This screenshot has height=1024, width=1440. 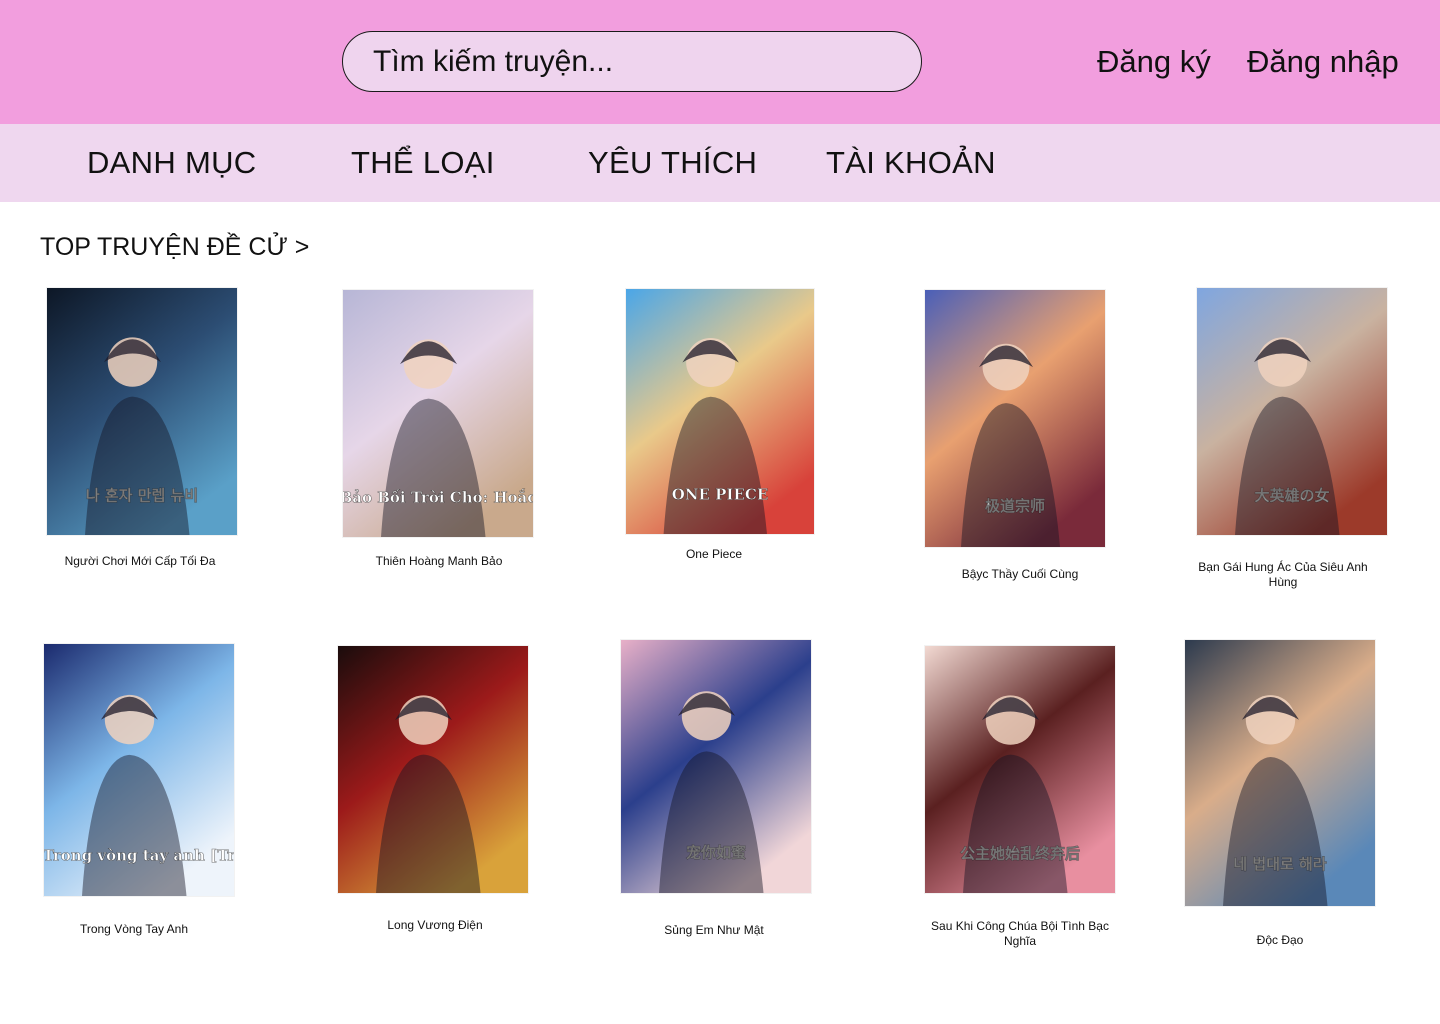 What do you see at coordinates (433, 769) in the screenshot?
I see `comic-cover-image` at bounding box center [433, 769].